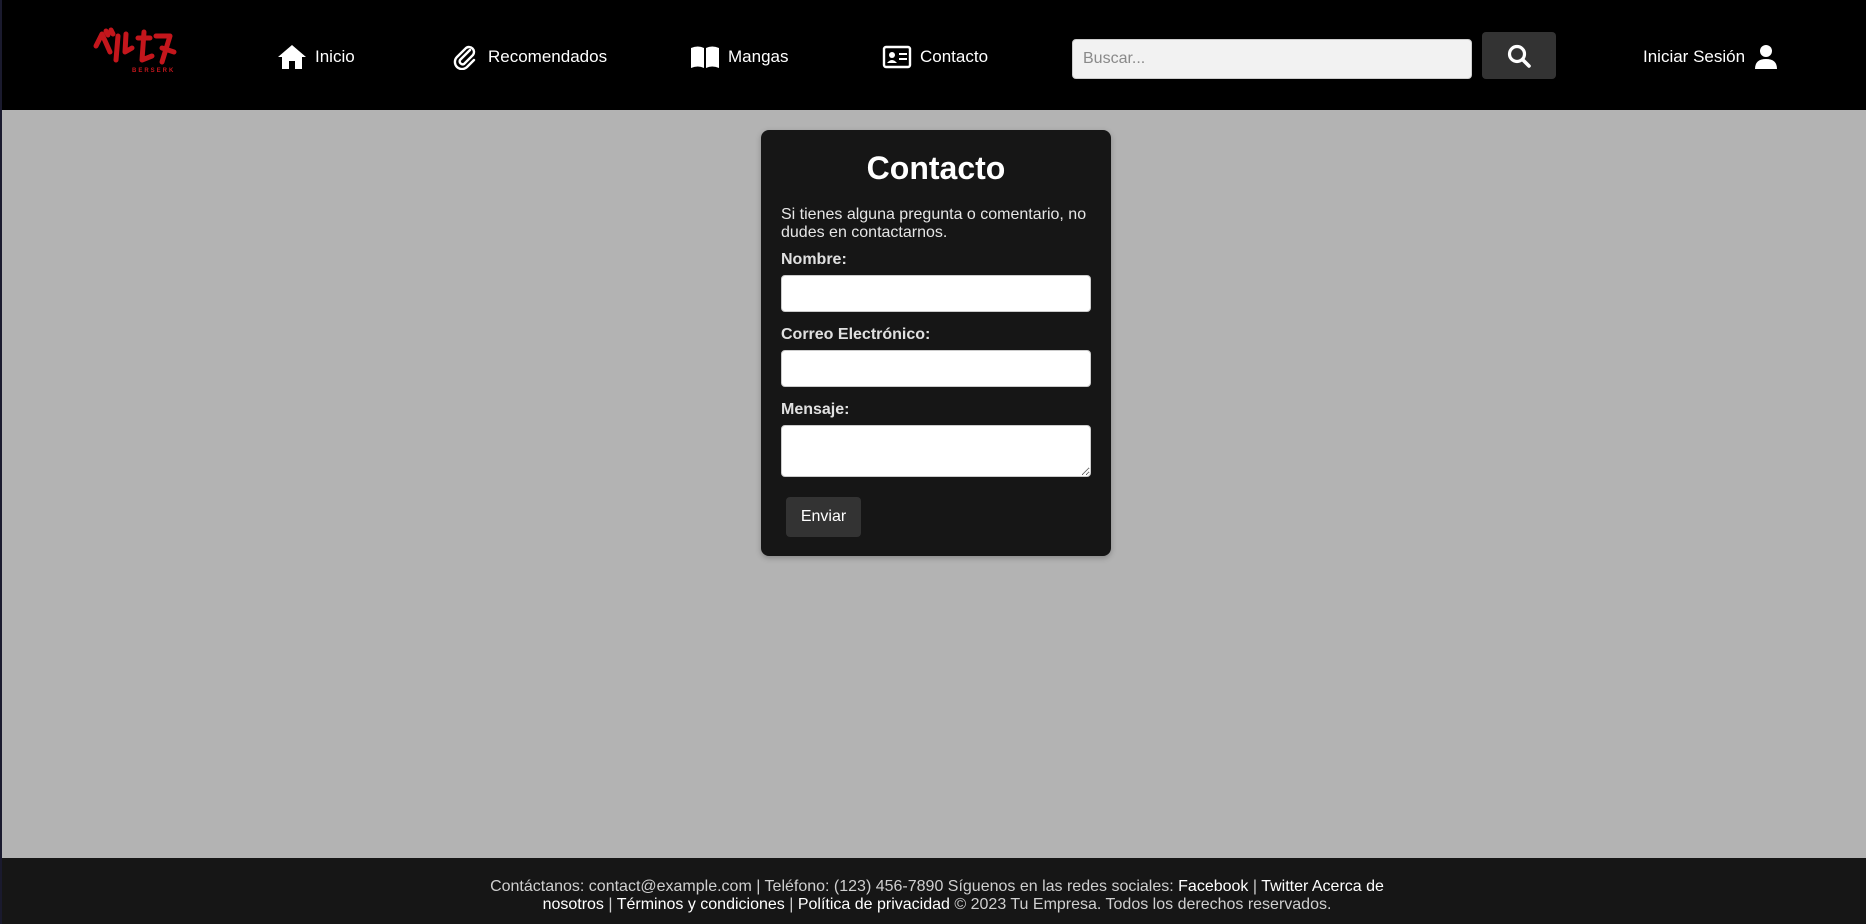 The width and height of the screenshot is (1866, 924). What do you see at coordinates (135, 50) in the screenshot?
I see `logo-glyph-icon: BERSERK` at bounding box center [135, 50].